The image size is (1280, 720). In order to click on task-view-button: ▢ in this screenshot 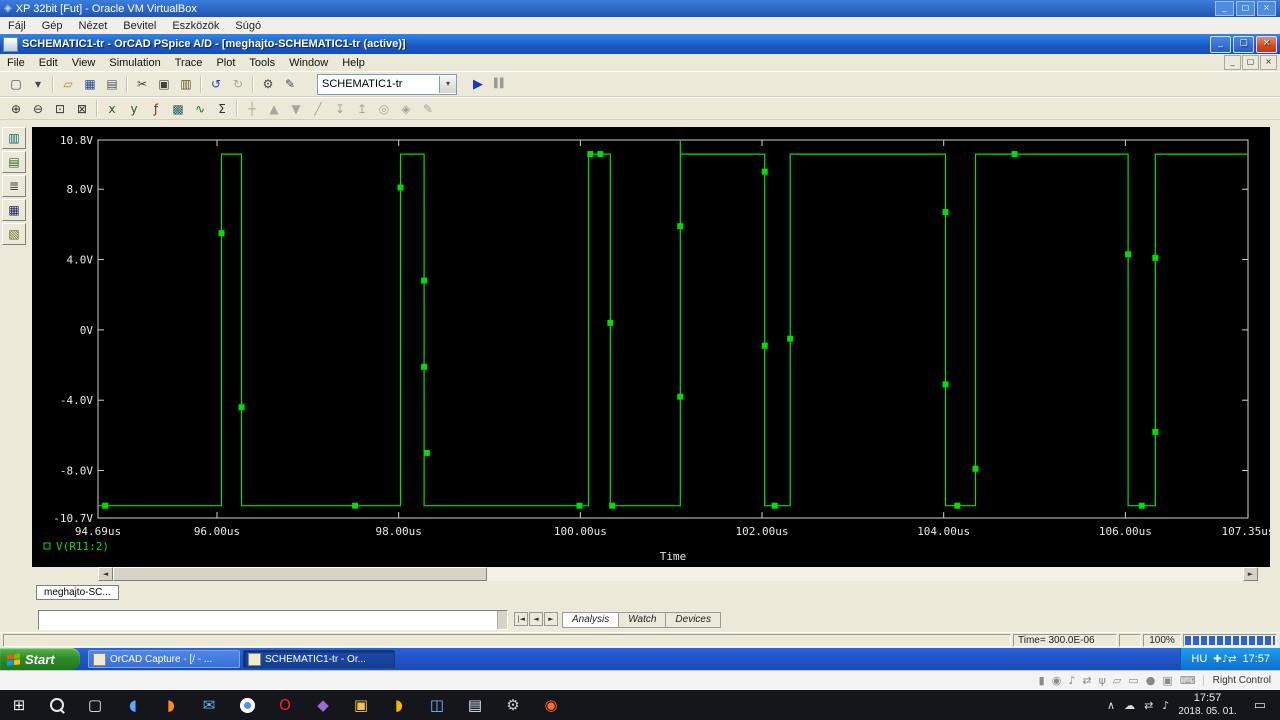, I will do `click(95, 705)`.